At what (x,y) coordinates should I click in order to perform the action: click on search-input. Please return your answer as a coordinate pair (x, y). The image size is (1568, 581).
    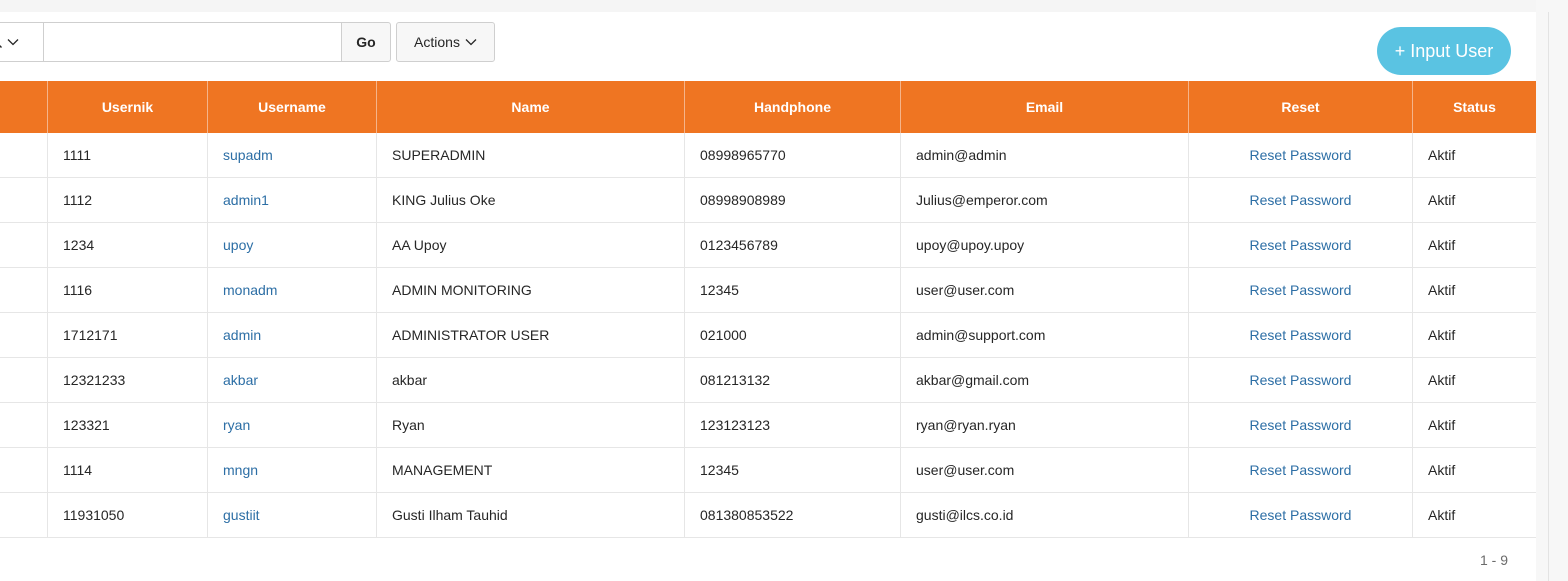
    Looking at the image, I should click on (192, 42).